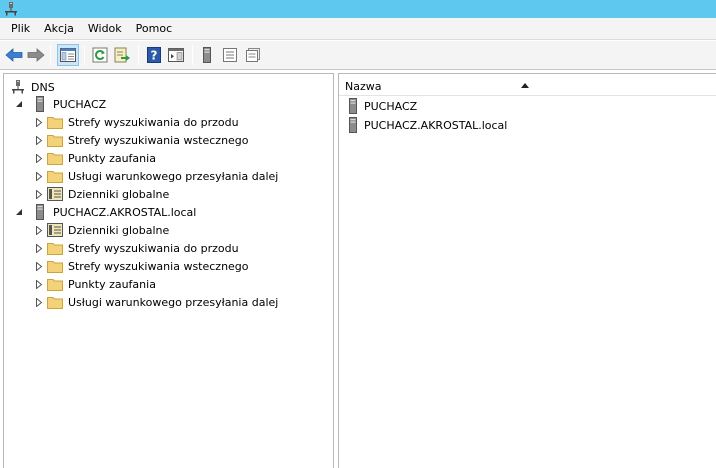 The height and width of the screenshot is (468, 716). Describe the element at coordinates (59, 29) in the screenshot. I see `menu-akcja: Akcja` at that location.